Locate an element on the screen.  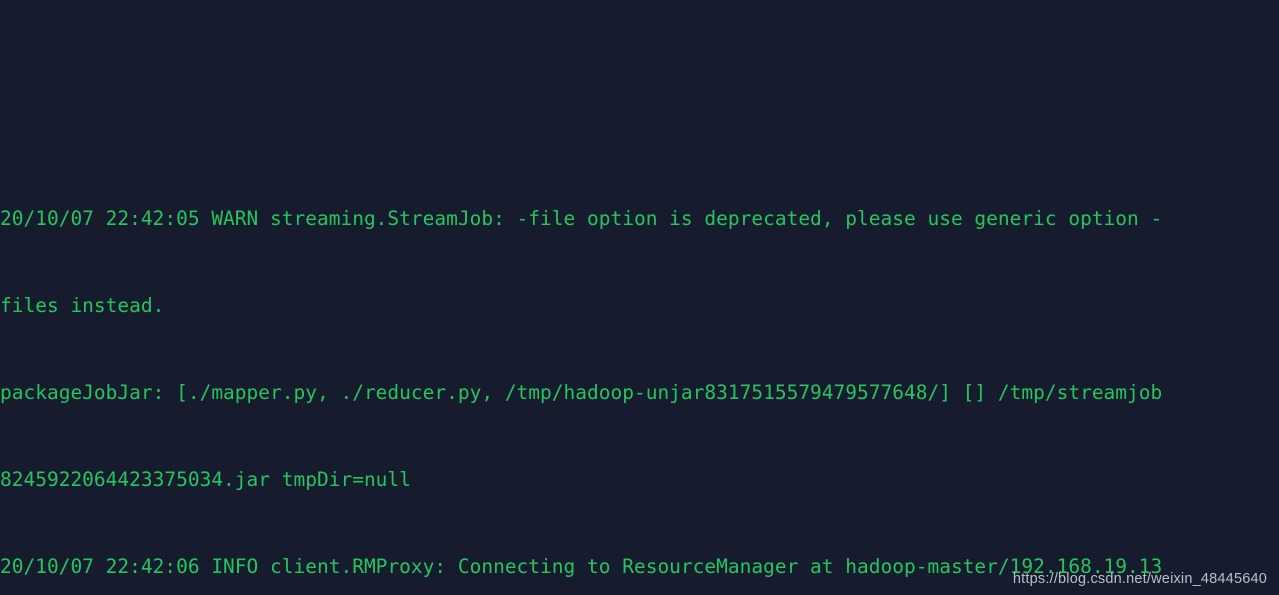
shell-prompt-line: [root@]# ./streaming.sh is located at coordinates (639, 102).